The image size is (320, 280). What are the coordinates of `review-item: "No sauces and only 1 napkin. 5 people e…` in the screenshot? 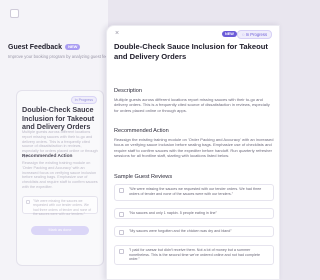 It's located at (194, 213).